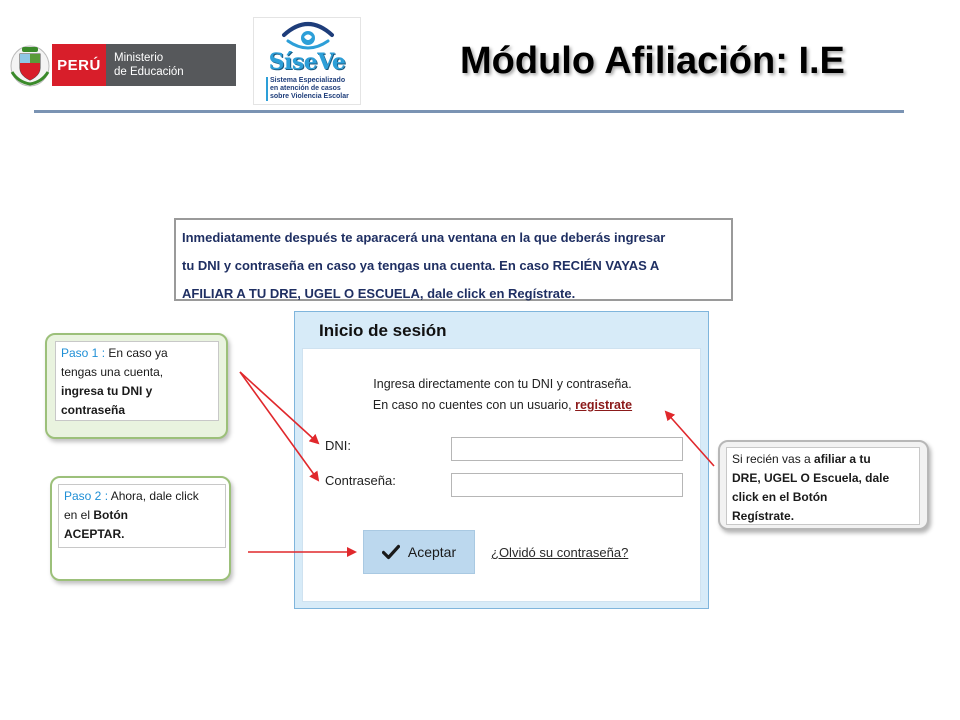 Image resolution: width=960 pixels, height=720 pixels. Describe the element at coordinates (308, 80) in the screenshot. I see `siseve-subtitle-line-1: Sistema Especializado` at that location.